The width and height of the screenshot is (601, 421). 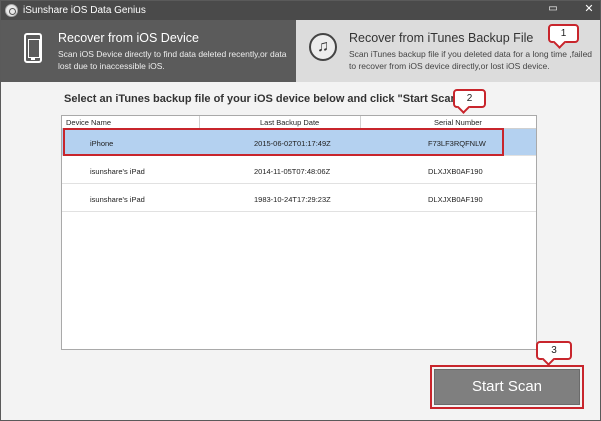 I want to click on phone-icon, so click(x=33, y=48).